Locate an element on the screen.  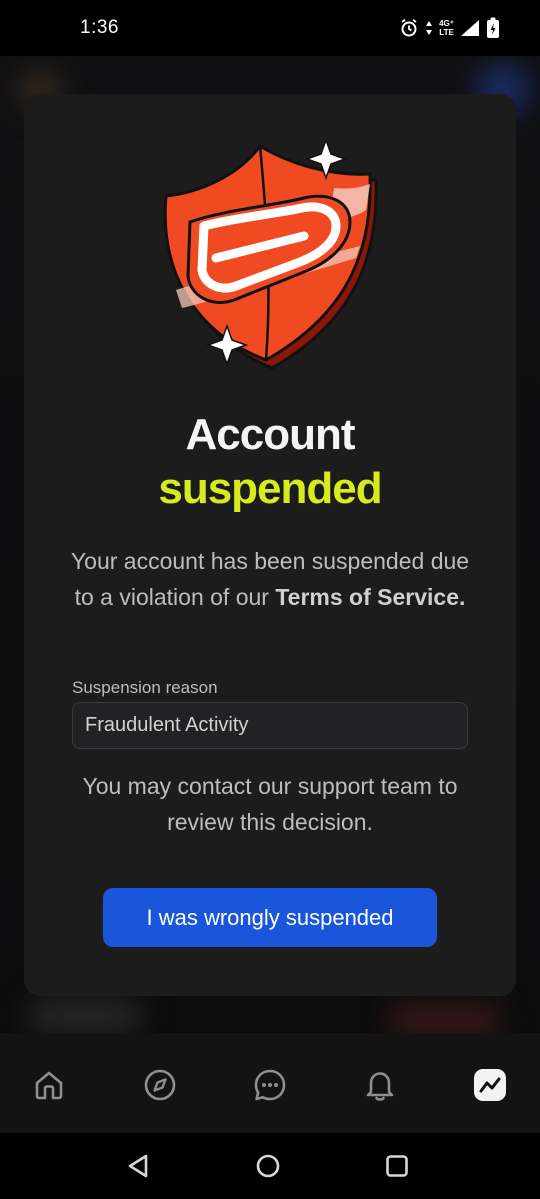
nav-back-button is located at coordinates (139, 1166).